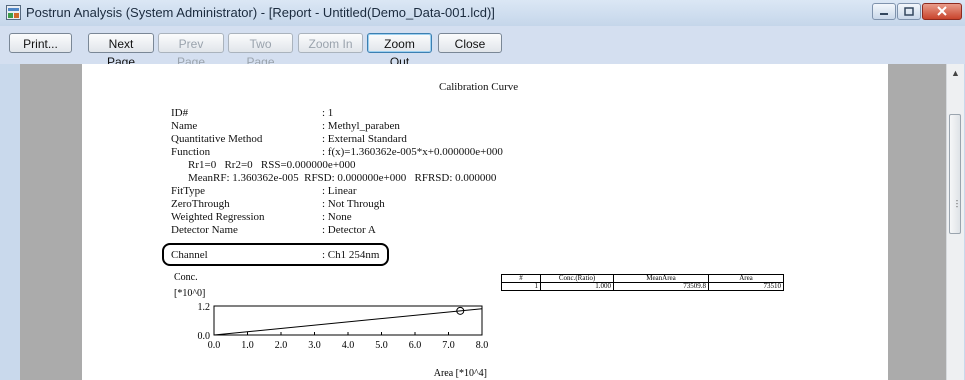  I want to click on prev-page-button: Prev Page, so click(191, 51).